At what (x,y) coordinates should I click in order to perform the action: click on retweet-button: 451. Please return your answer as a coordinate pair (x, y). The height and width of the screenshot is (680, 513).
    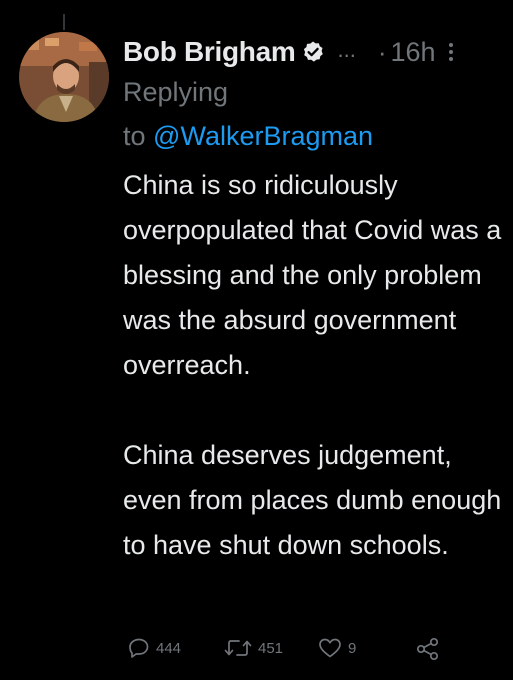
    Looking at the image, I should click on (253, 648).